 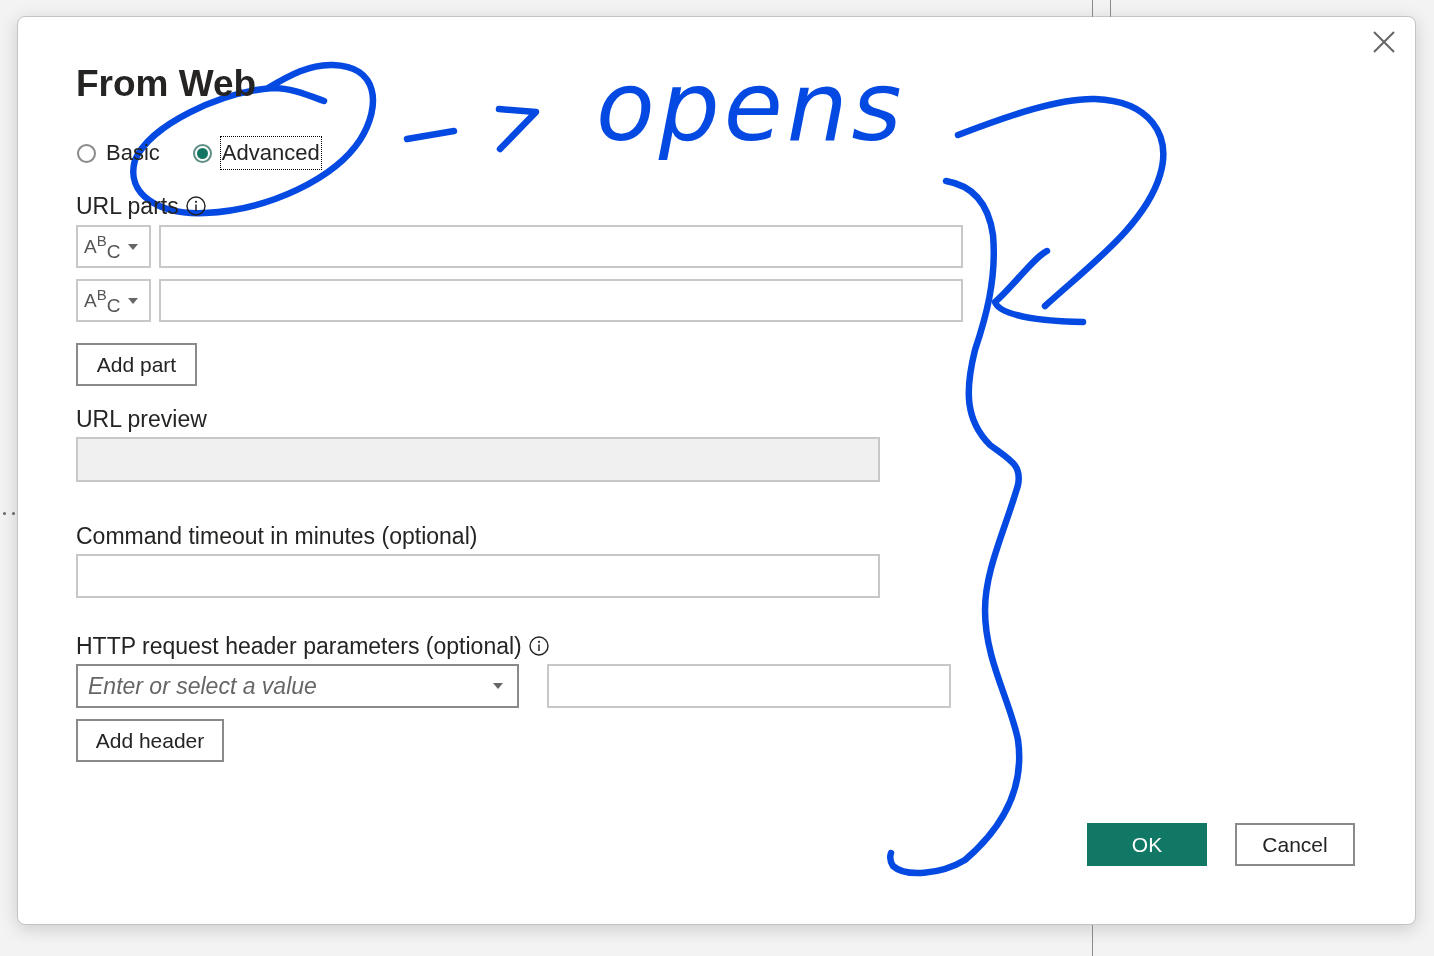 I want to click on dialog-title: From Web, so click(x=166, y=84).